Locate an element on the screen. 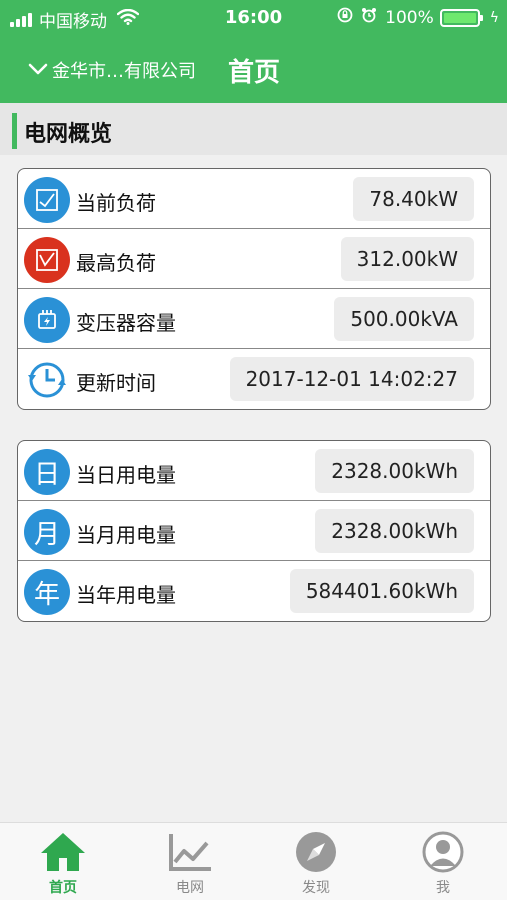 Image resolution: width=507 pixels, height=900 pixels. tab-bar: 首页 电网 发现 我 is located at coordinates (253, 861).